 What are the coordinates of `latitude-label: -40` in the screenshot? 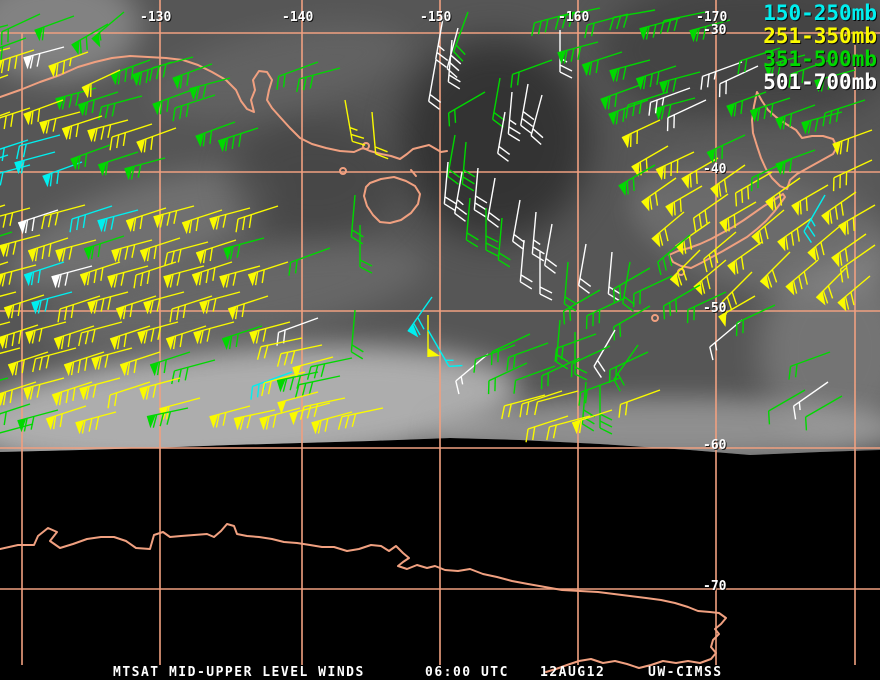 It's located at (715, 169).